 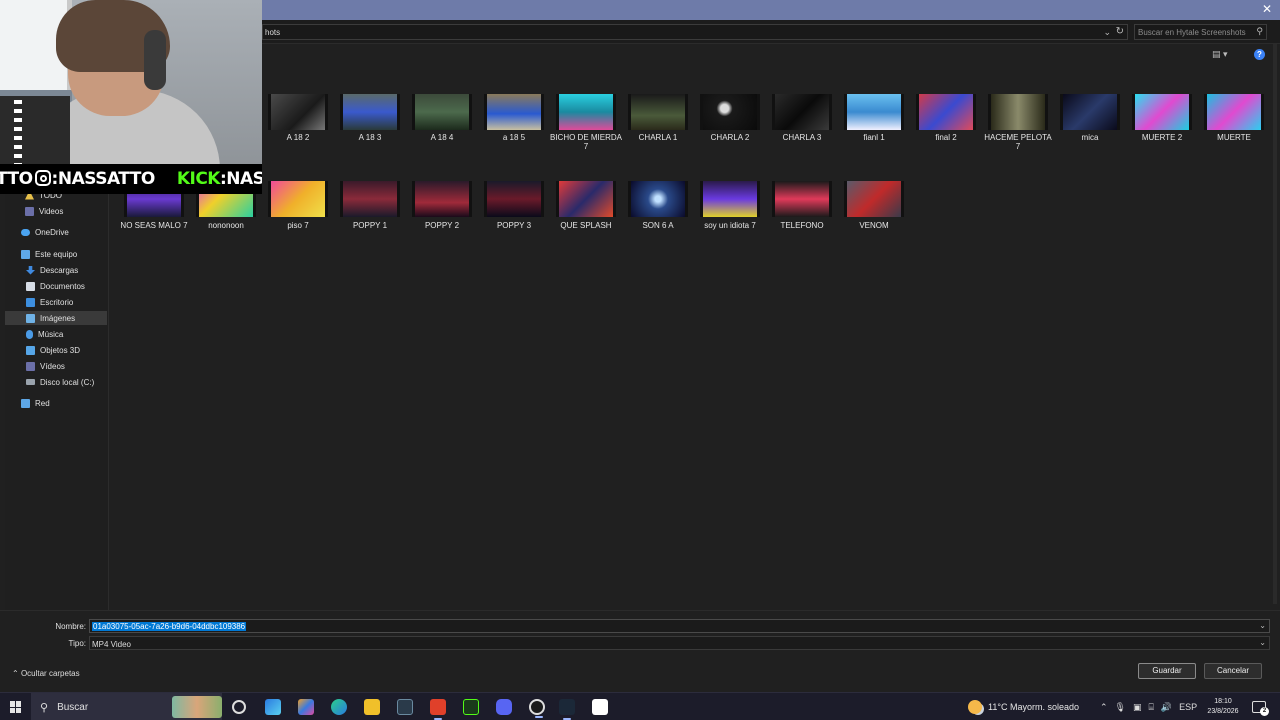 I want to click on file-name-field: 01a03075-05ac-7a26-b9d6-04ddbc109386 ⌄, so click(x=679, y=626).